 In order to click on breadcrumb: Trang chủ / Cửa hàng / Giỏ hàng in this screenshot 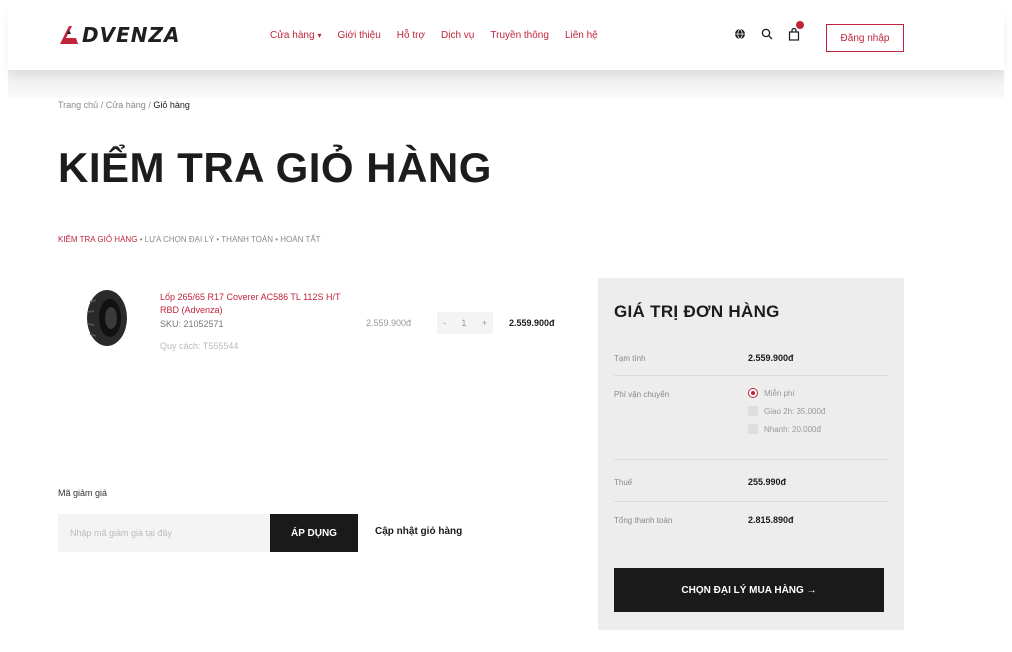, I will do `click(124, 105)`.